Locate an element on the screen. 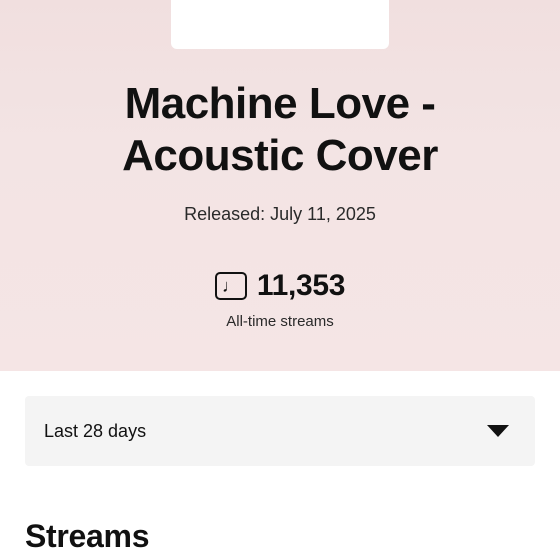 The width and height of the screenshot is (560, 560). release-date: Released: July 11, 2025 is located at coordinates (280, 214).